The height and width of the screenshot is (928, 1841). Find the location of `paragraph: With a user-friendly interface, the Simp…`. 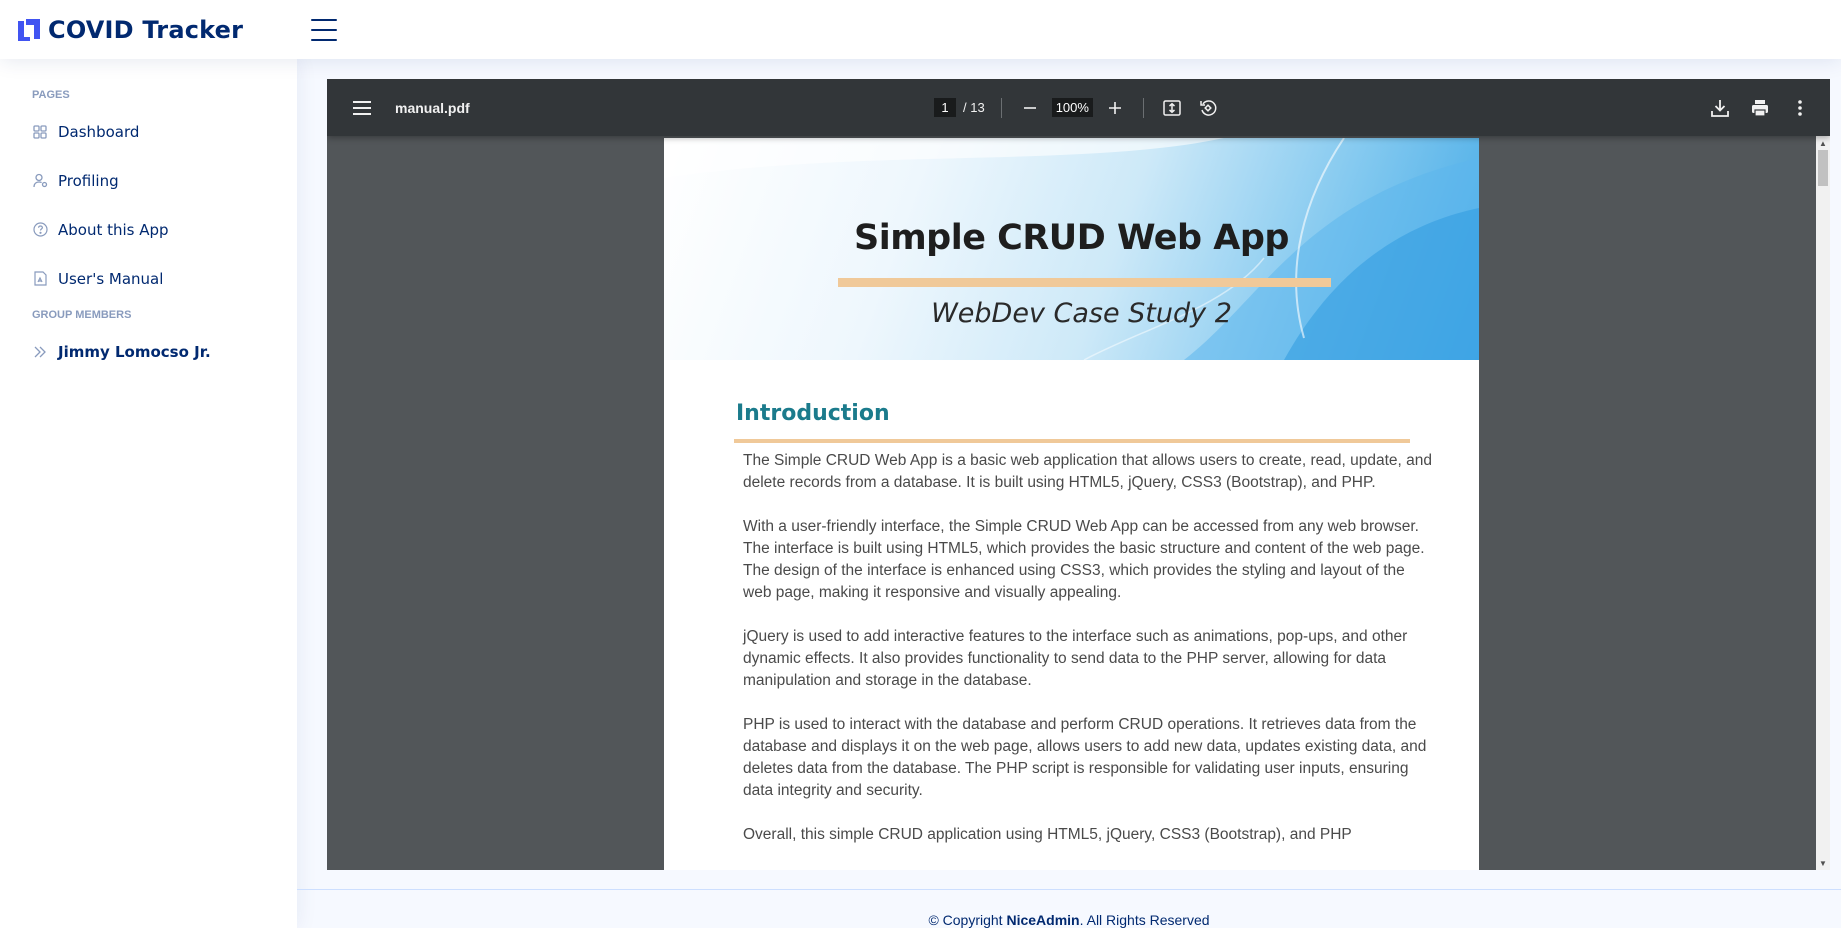

paragraph: With a user-friendly interface, the Simp… is located at coordinates (1084, 559).